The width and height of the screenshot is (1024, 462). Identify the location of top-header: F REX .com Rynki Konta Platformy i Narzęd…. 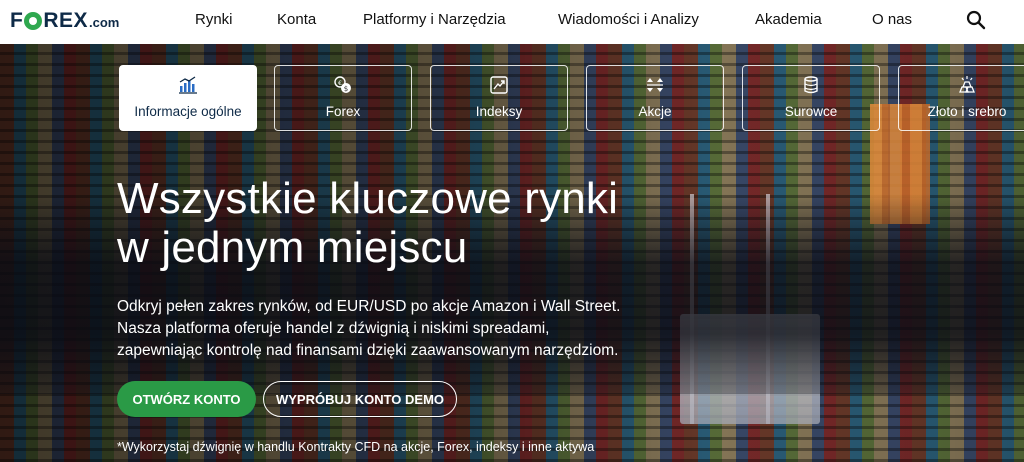
(512, 22).